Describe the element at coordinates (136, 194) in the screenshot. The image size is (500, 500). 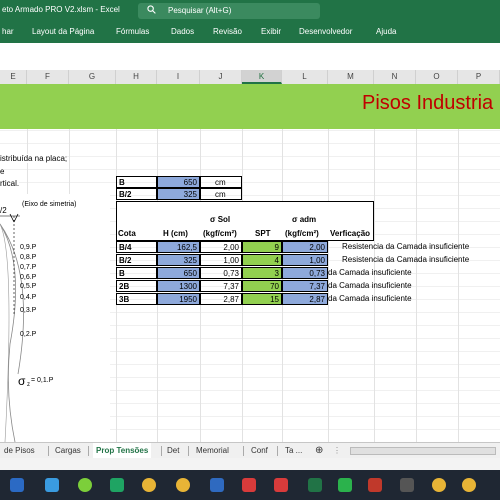
I see `b-half-label: B/2` at that location.